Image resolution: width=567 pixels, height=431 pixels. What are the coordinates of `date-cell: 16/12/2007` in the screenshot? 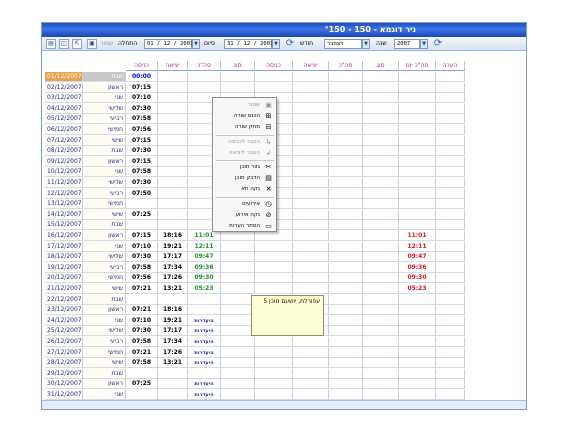 It's located at (64, 236).